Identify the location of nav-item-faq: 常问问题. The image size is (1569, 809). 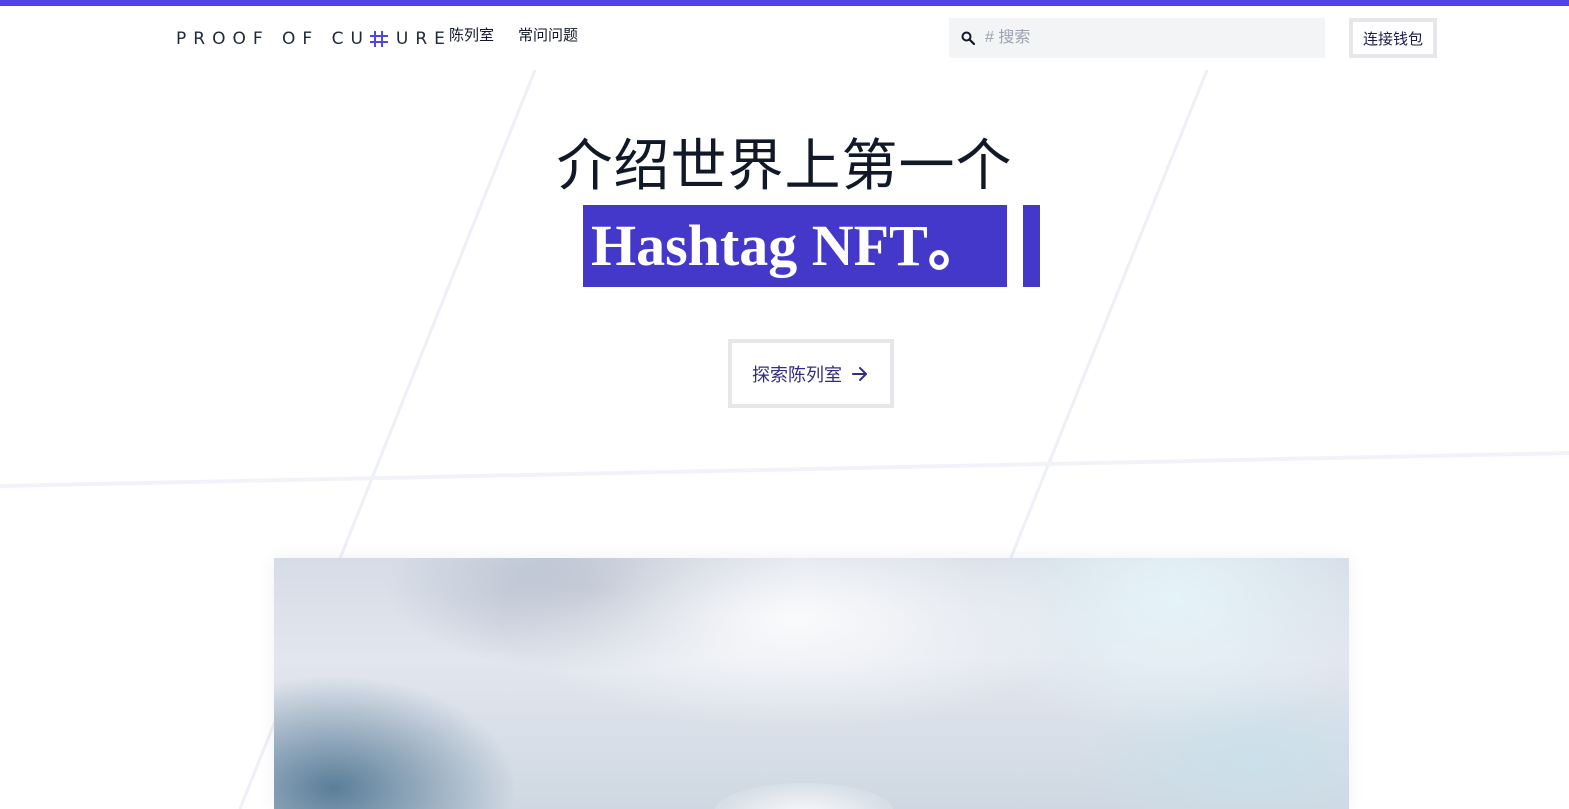
(548, 36).